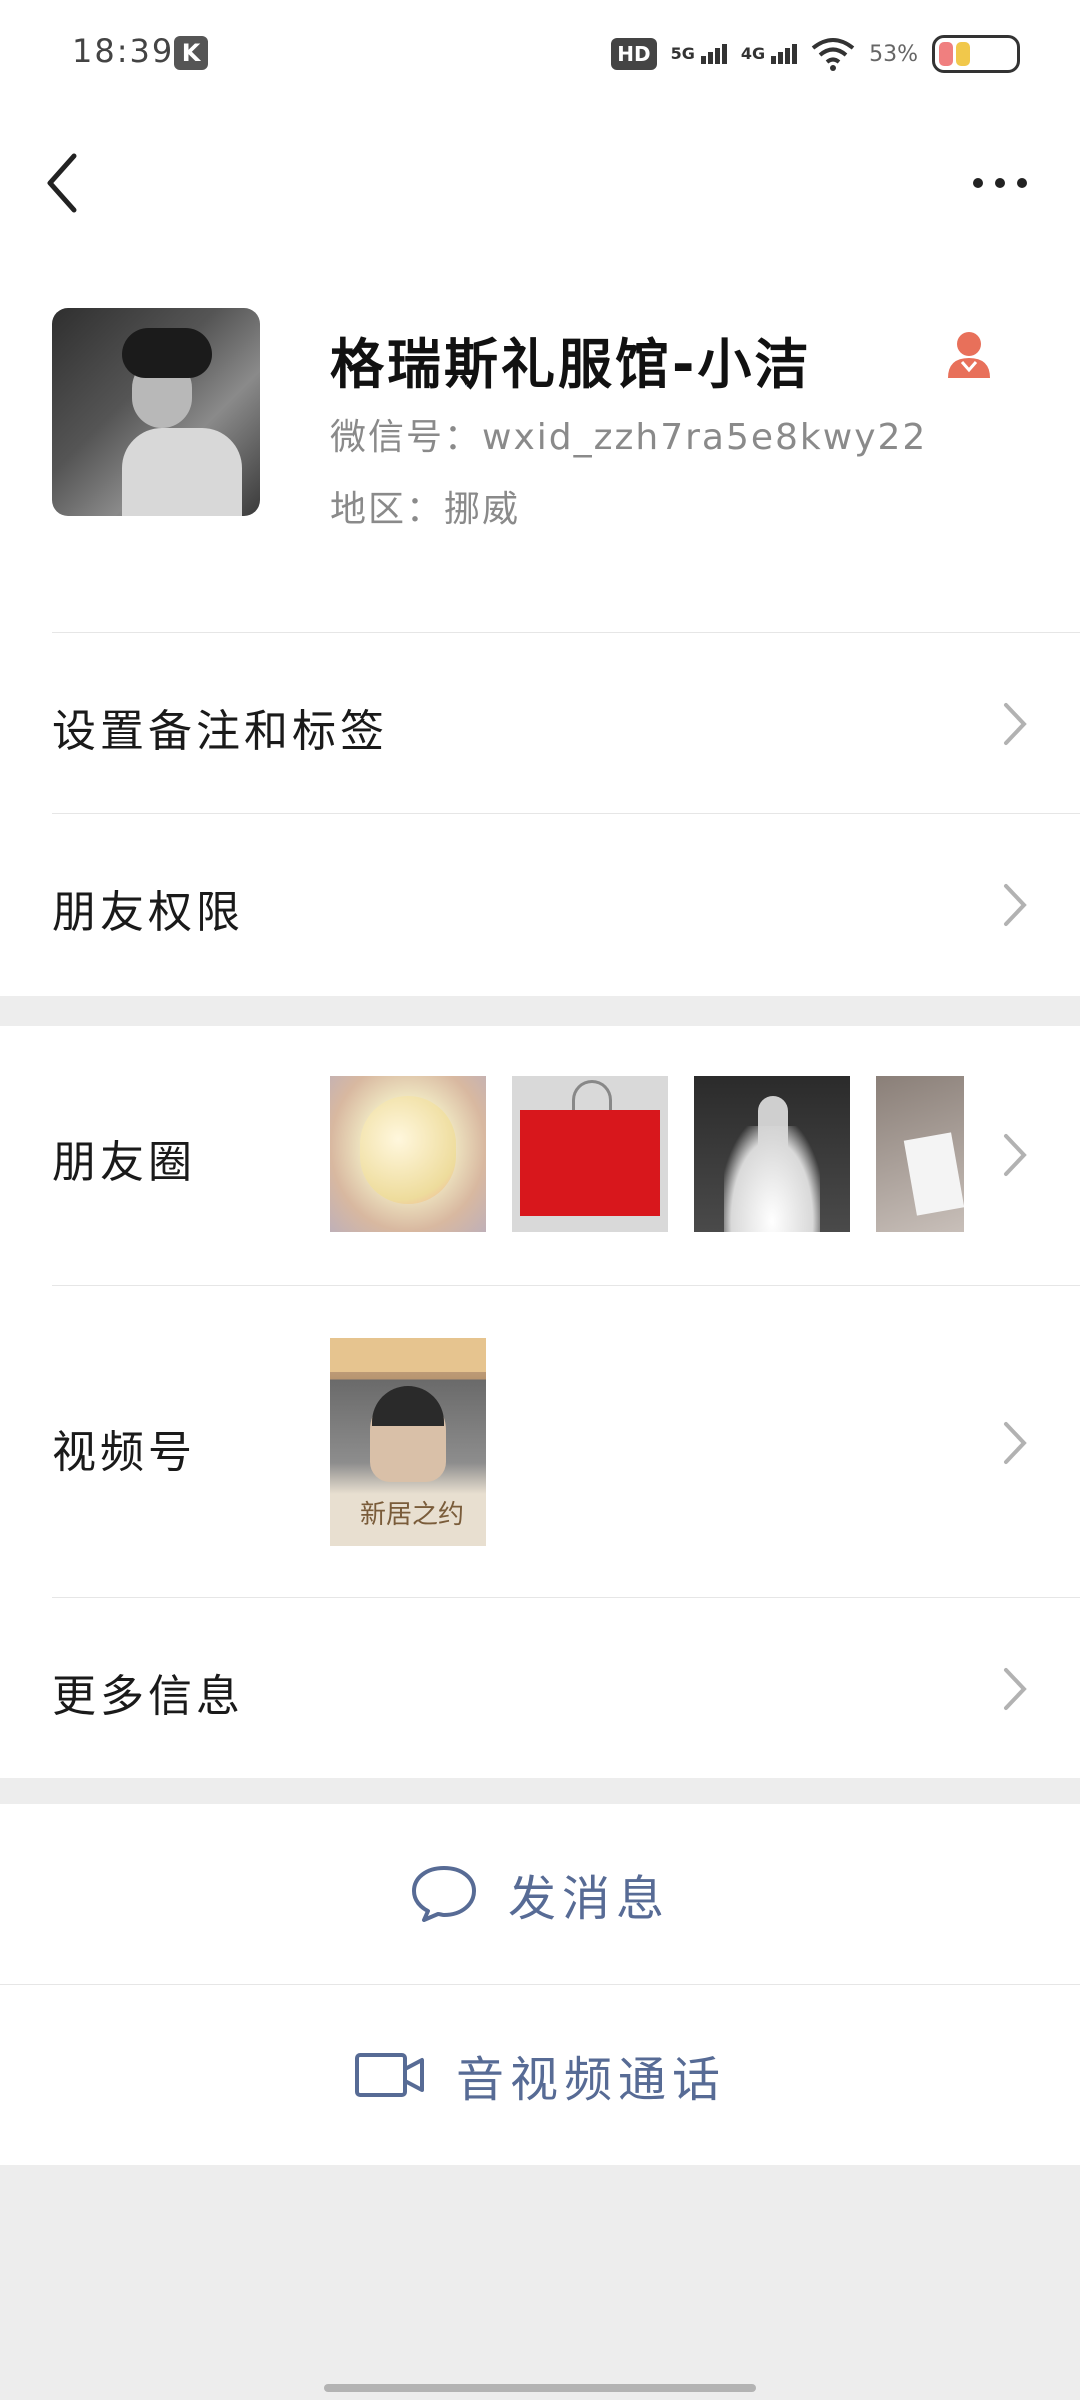 This screenshot has height=2400, width=1080. What do you see at coordinates (540, 905) in the screenshot?
I see `row-friend-permissions: 朋友权限` at bounding box center [540, 905].